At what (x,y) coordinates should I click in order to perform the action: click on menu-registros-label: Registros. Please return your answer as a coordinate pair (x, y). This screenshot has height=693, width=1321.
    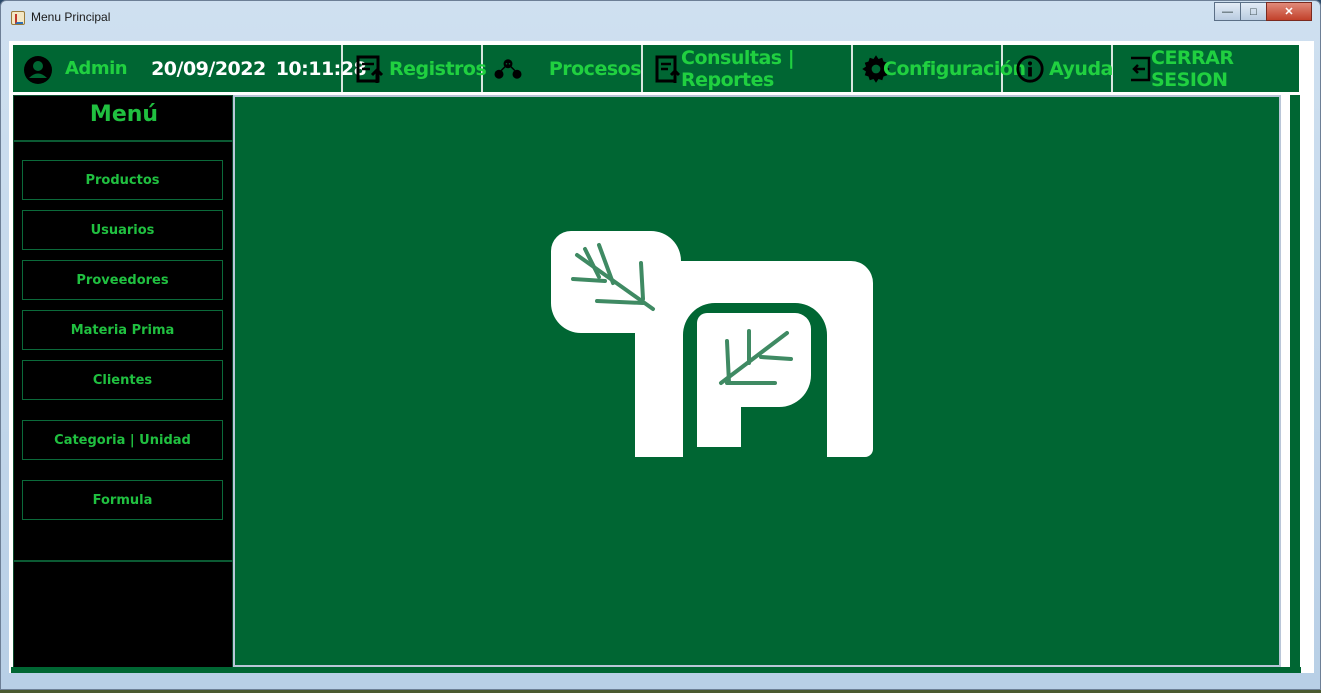
    Looking at the image, I should click on (438, 68).